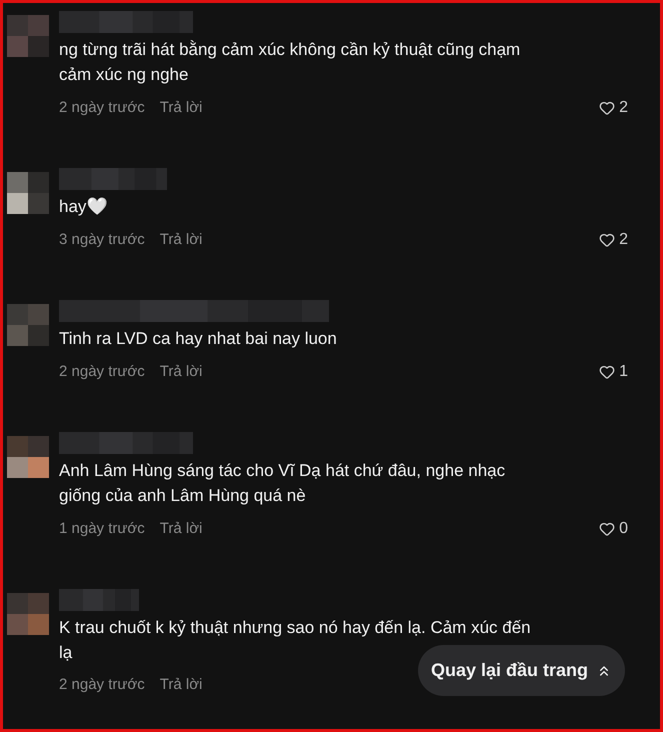  What do you see at coordinates (623, 372) in the screenshot?
I see `like-count: 1` at bounding box center [623, 372].